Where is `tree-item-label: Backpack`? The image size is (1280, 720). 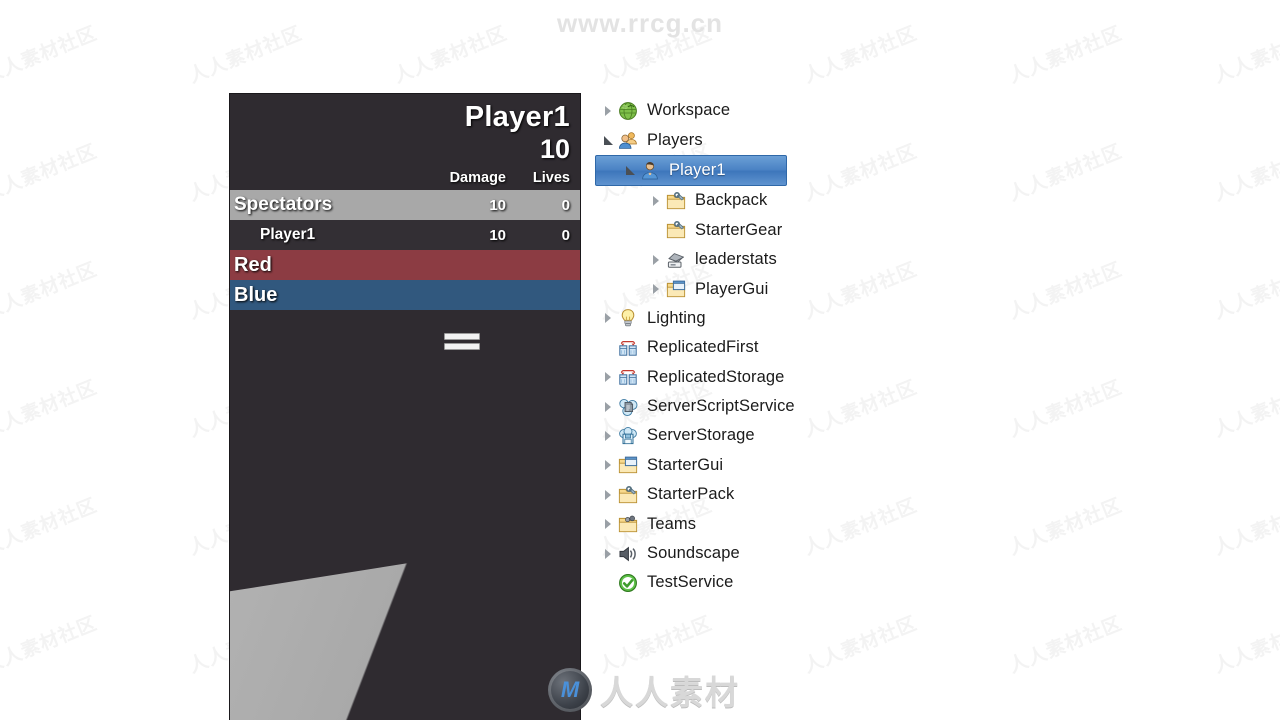 tree-item-label: Backpack is located at coordinates (731, 200).